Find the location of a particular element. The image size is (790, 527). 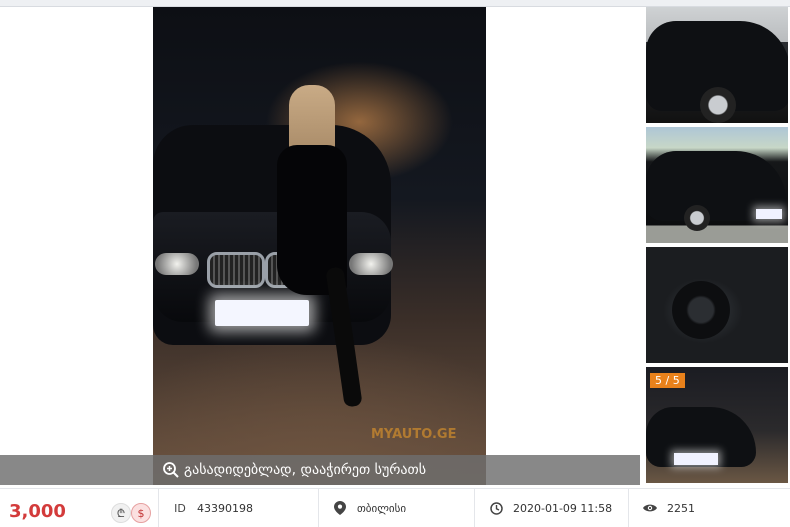

map-pin-icon is located at coordinates (340, 508).